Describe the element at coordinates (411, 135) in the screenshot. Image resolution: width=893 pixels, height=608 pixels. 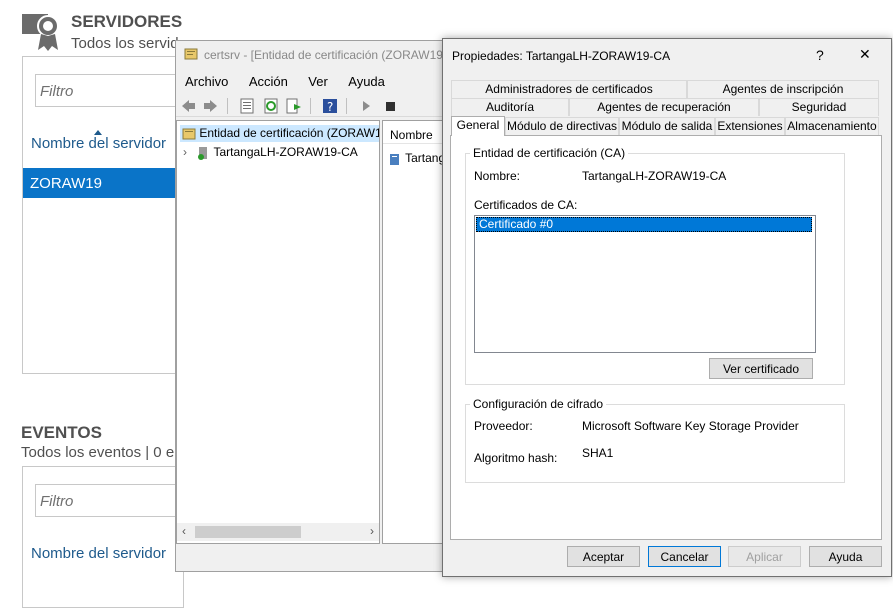
I see `results-column-header-label: Nombre` at that location.